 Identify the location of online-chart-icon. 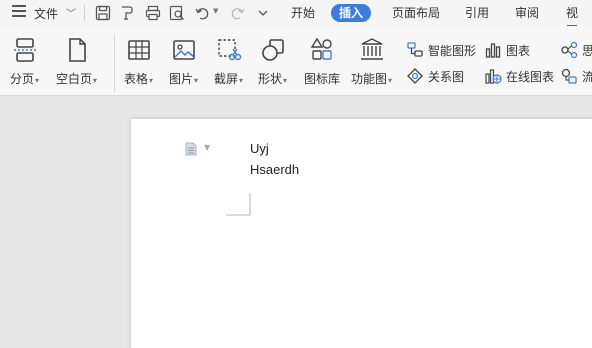
(493, 76).